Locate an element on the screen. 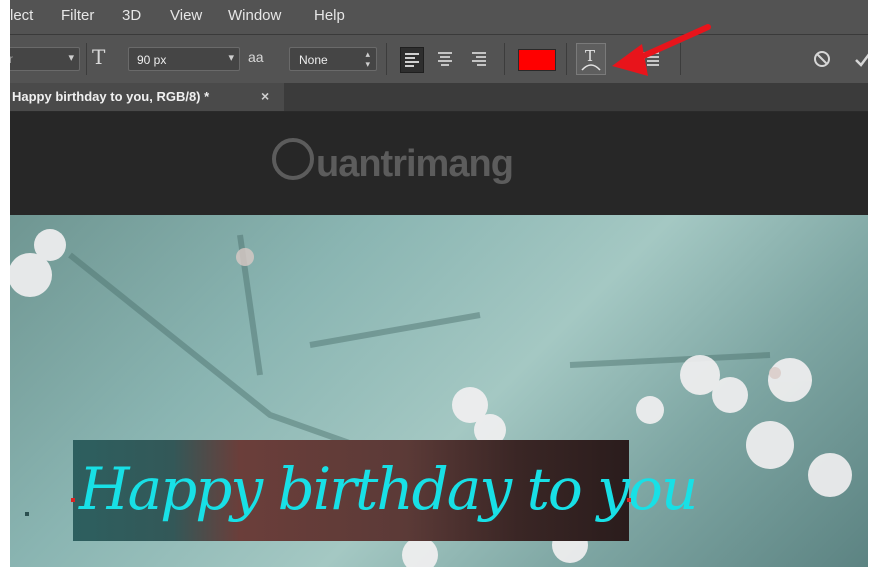  cancel-icon is located at coordinates (822, 59).